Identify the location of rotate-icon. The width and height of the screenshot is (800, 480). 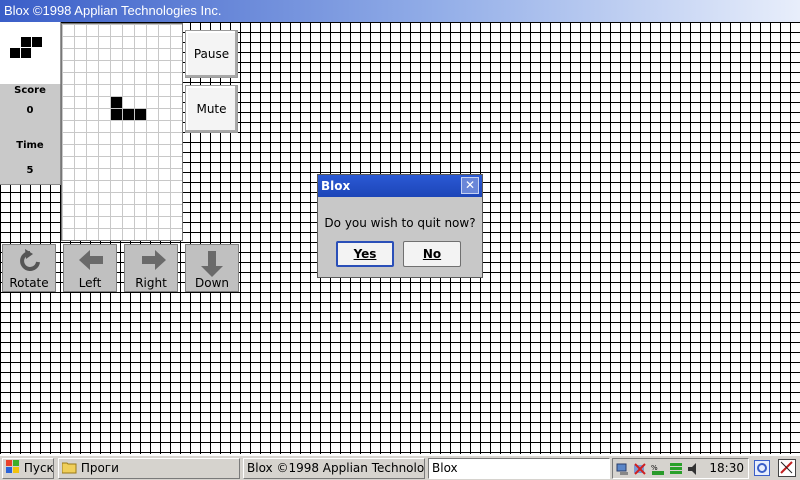
(30, 260).